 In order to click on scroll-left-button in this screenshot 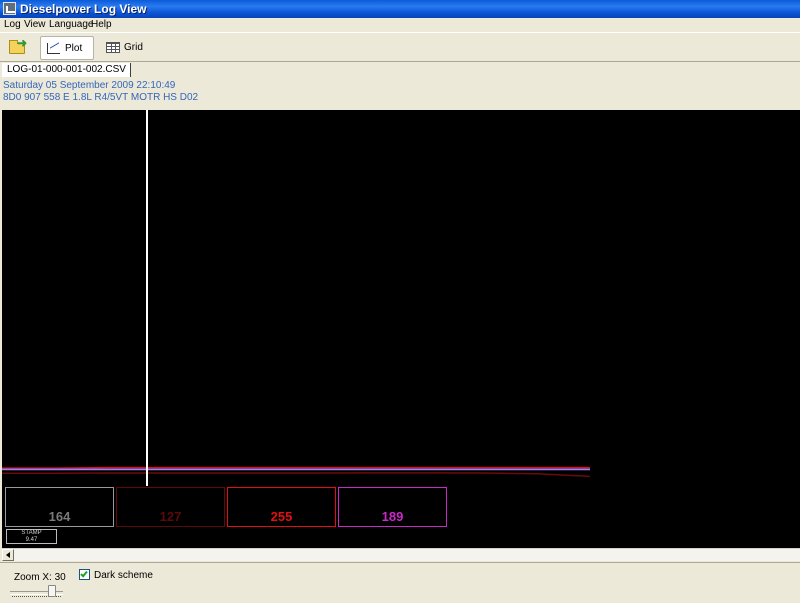, I will do `click(8, 555)`.